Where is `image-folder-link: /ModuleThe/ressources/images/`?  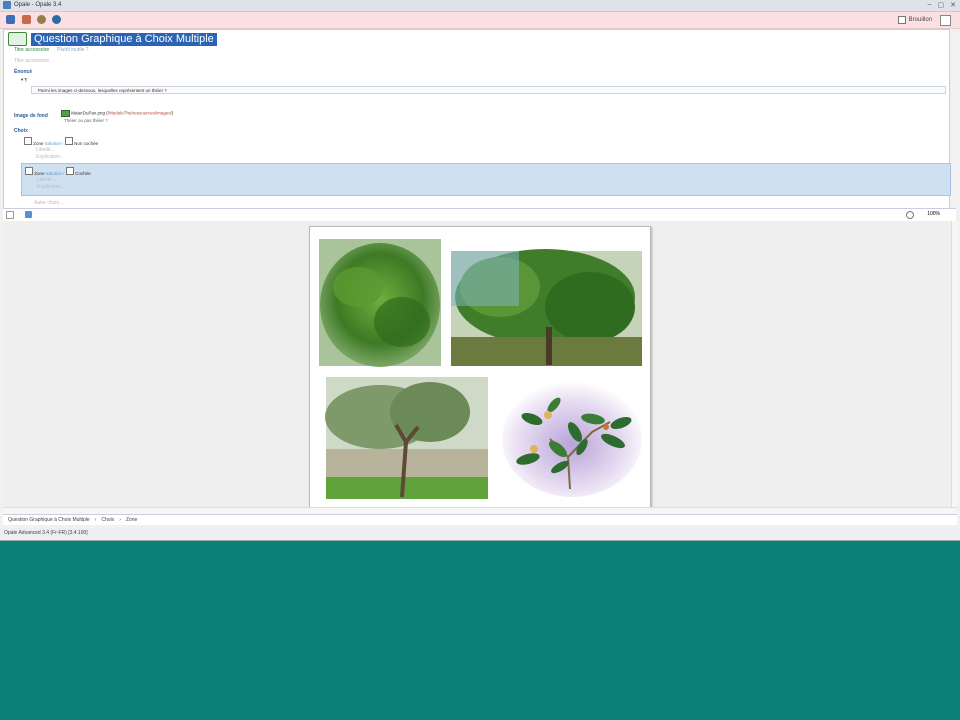
image-folder-link: /ModuleThe/ressources/images/ is located at coordinates (140, 113).